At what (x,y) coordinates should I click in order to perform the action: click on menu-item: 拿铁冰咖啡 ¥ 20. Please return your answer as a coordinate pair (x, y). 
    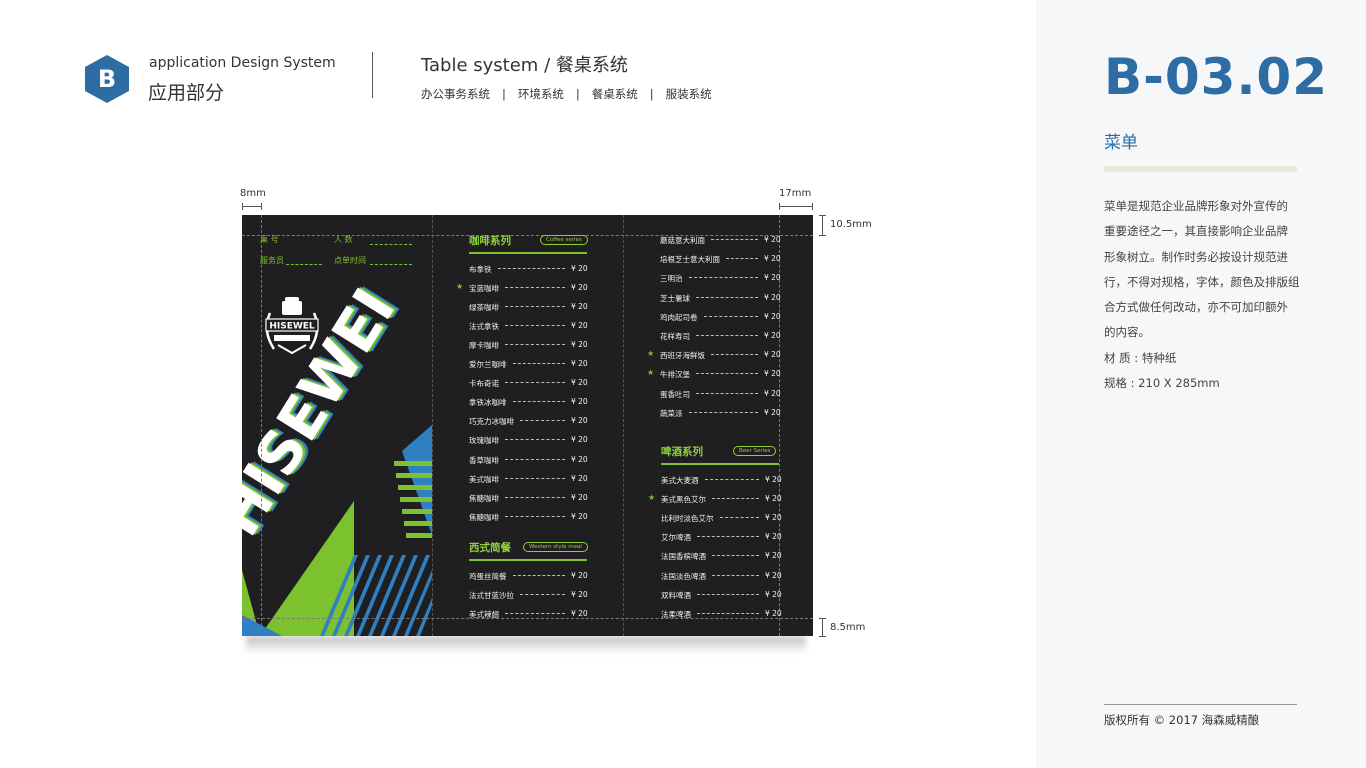
    Looking at the image, I should click on (528, 402).